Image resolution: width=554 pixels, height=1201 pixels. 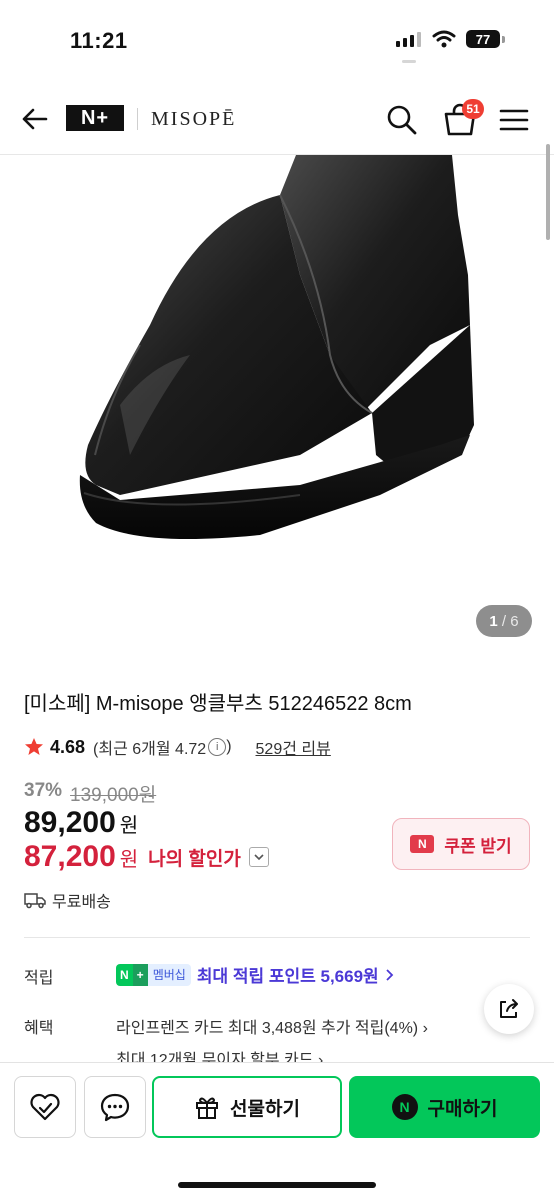 I want to click on benefit-card-points: 라인프렌즈 카드 최대 3,488원 추가 적립(4%) ›, so click(x=272, y=1026).